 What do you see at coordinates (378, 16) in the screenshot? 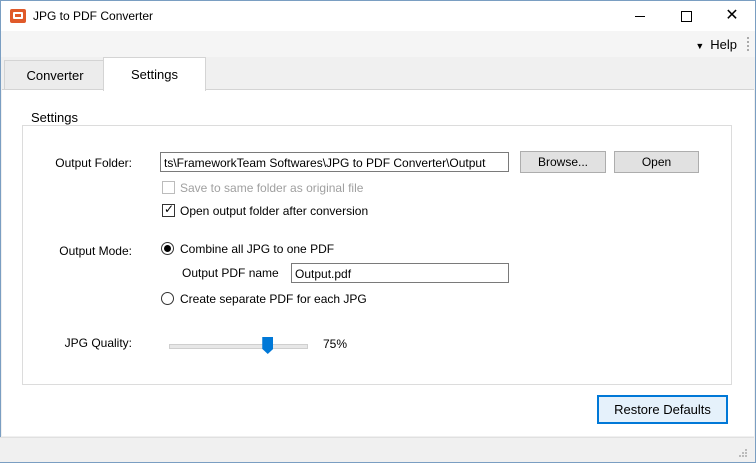
I see `title-bar: JPG to PDF Converter ✕` at bounding box center [378, 16].